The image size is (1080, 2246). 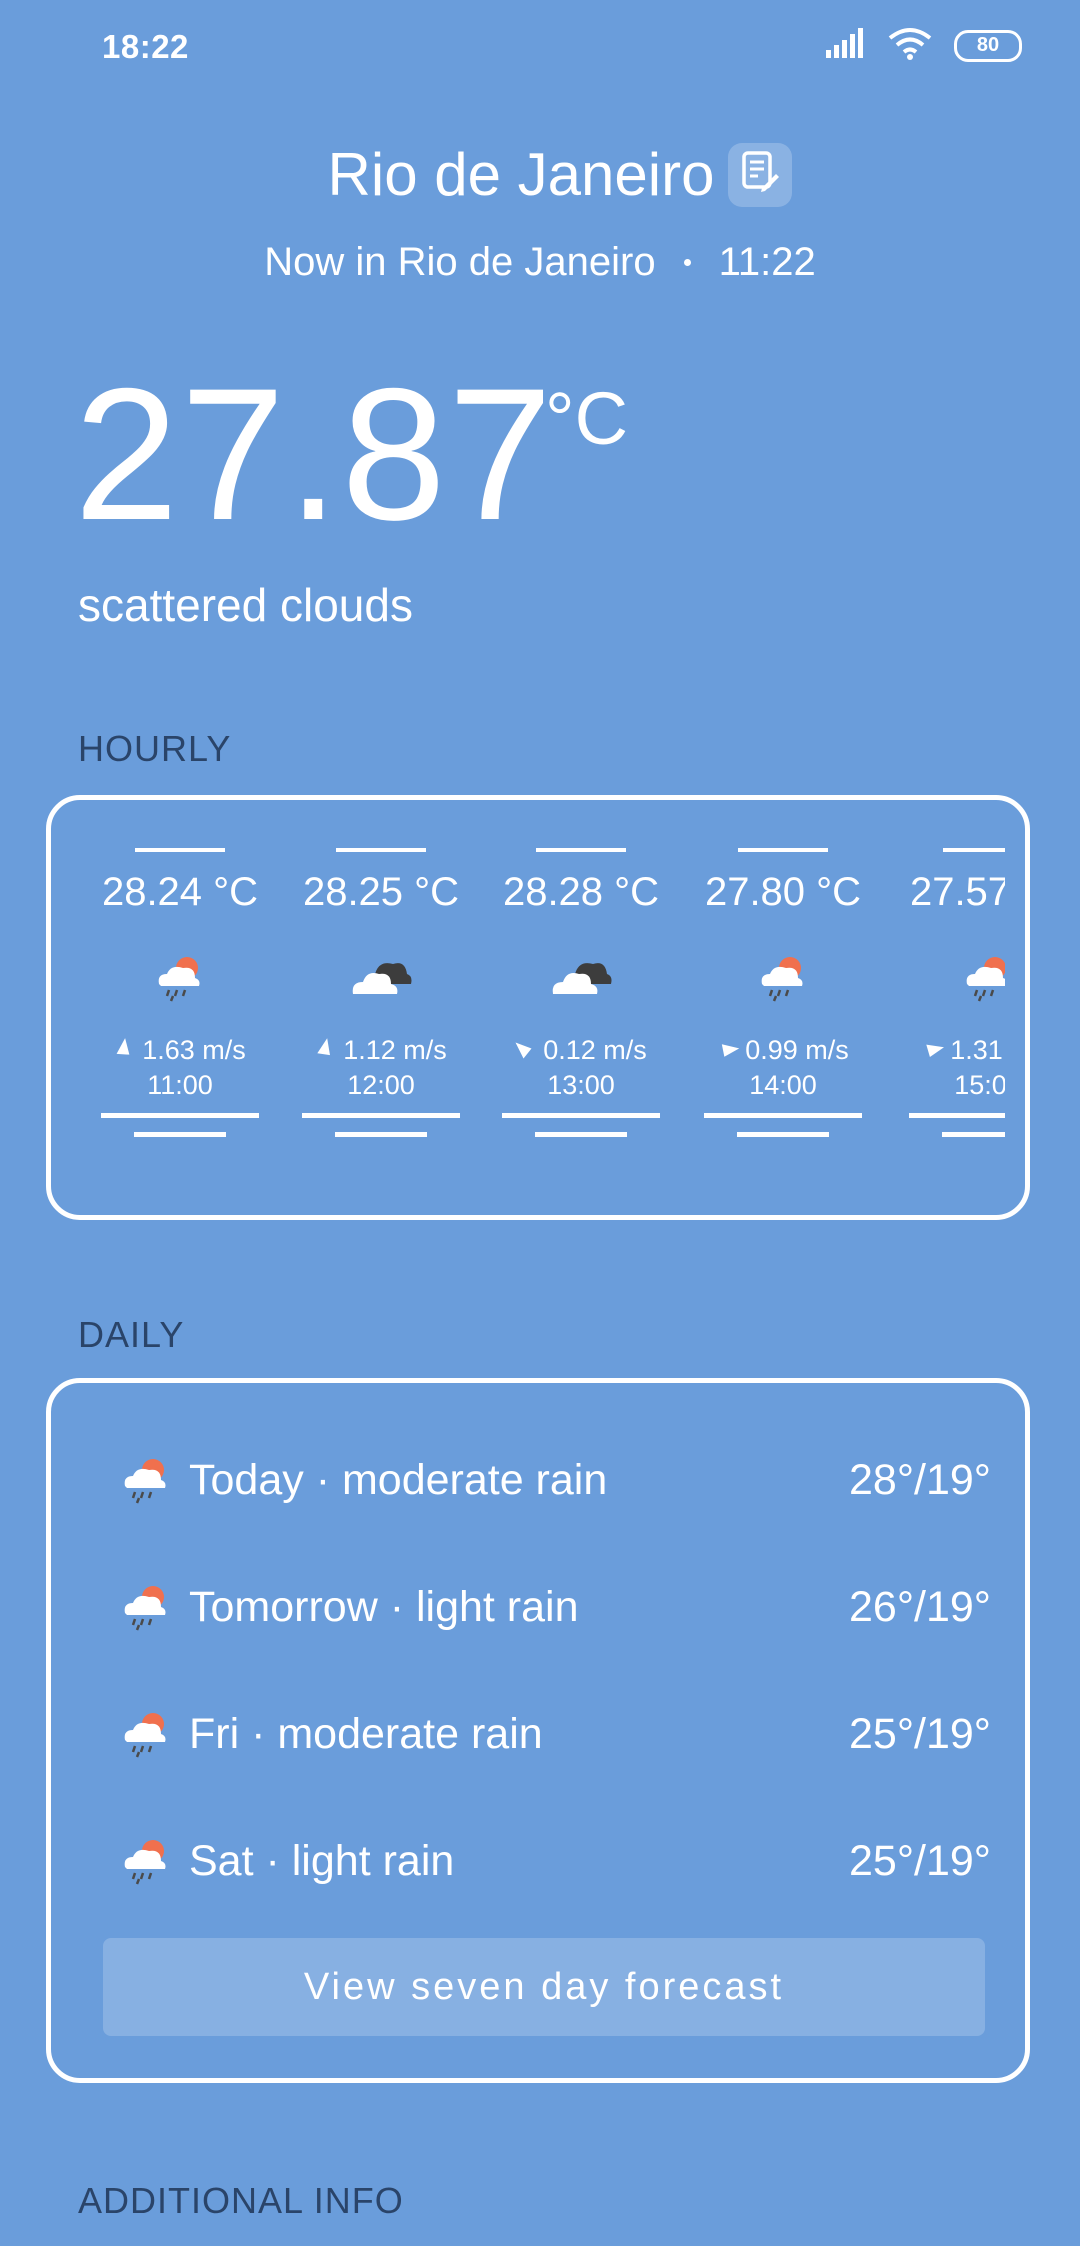 I want to click on day-label: Sat · light rain, so click(x=322, y=1860).